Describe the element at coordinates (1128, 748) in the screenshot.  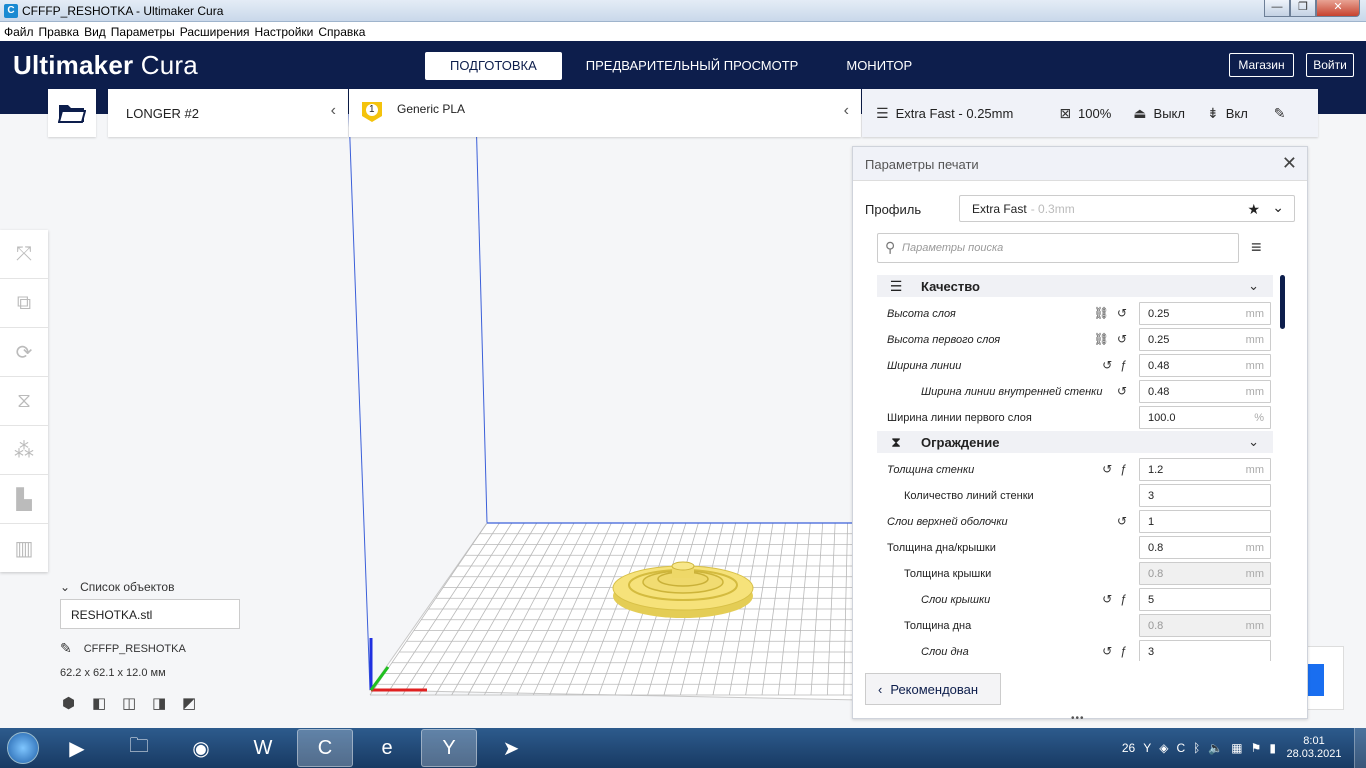
I see `tray-badge: 26` at that location.